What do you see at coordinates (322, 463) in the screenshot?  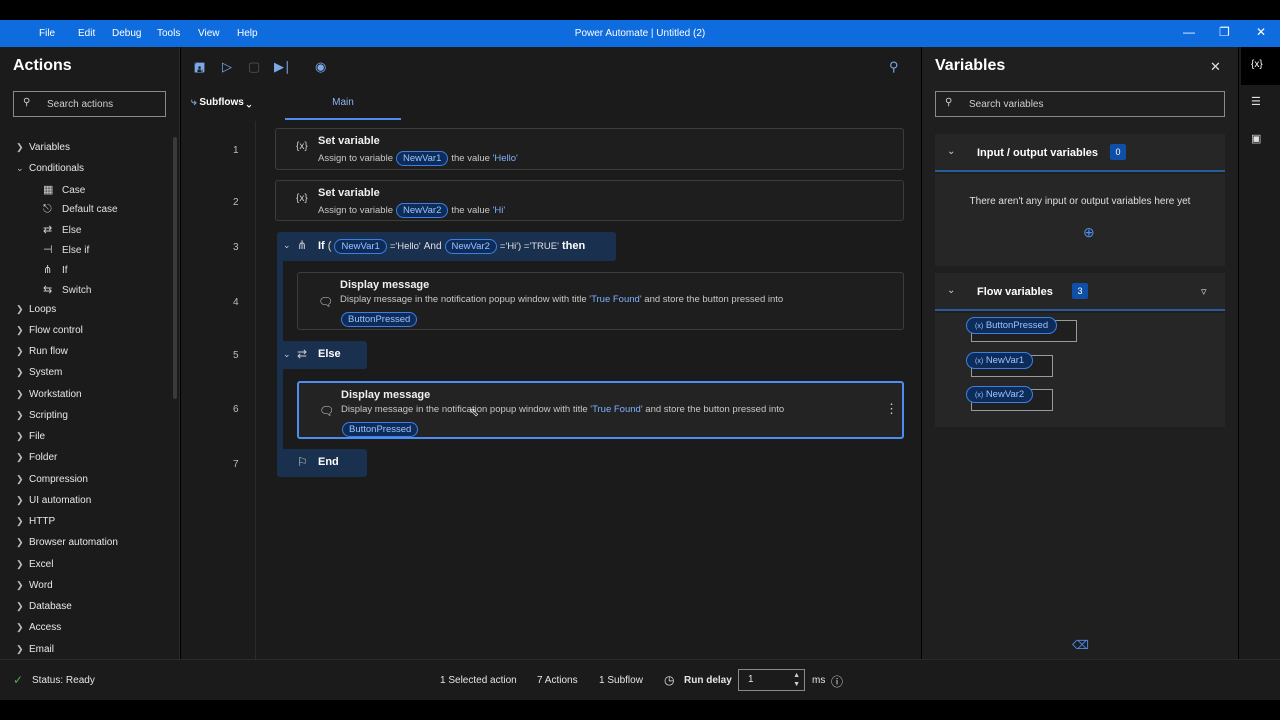 I see `step-end: ⚐ End` at bounding box center [322, 463].